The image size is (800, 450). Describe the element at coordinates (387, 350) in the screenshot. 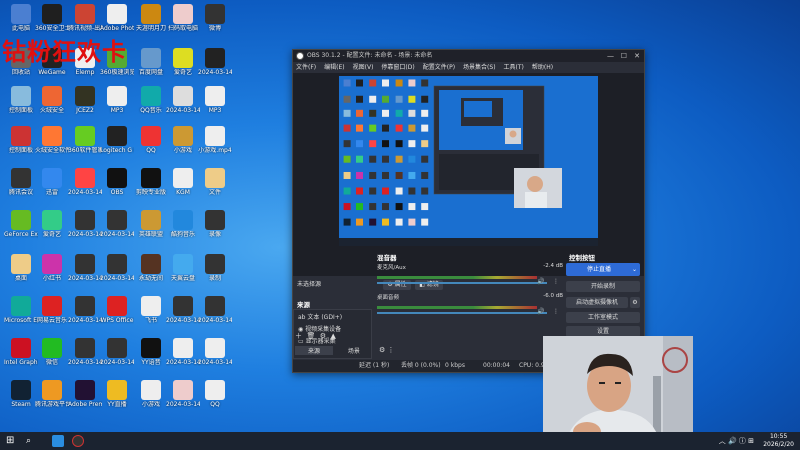

I see `mixer-settings-icon: ⚙ ⋮` at that location.